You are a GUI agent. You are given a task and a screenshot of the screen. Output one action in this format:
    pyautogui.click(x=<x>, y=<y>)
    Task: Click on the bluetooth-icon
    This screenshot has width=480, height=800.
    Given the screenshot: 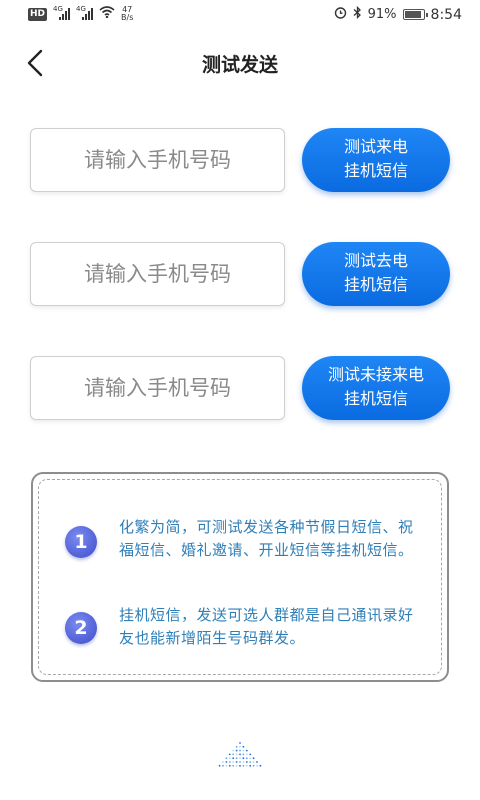 What is the action you would take?
    pyautogui.click(x=357, y=14)
    